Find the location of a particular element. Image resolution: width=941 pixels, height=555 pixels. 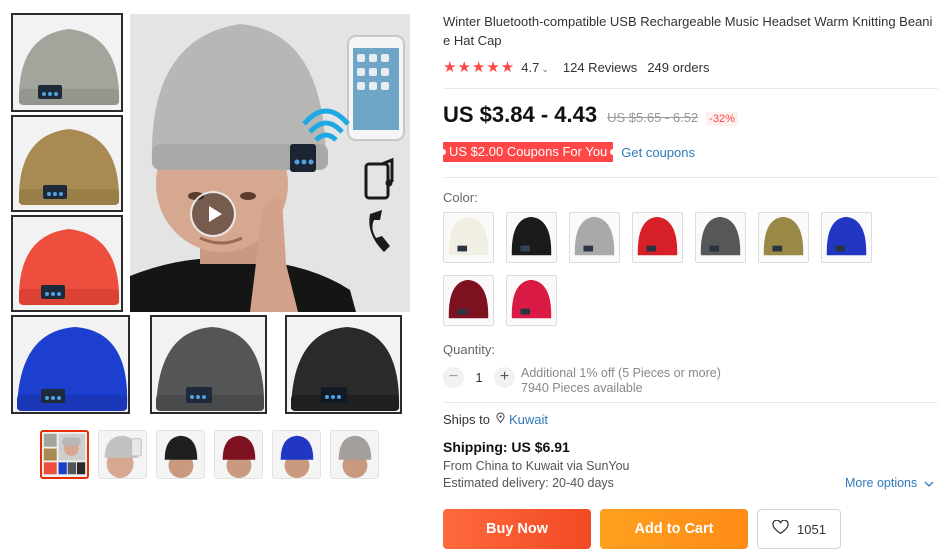

location-pin-icon is located at coordinates (500, 419).